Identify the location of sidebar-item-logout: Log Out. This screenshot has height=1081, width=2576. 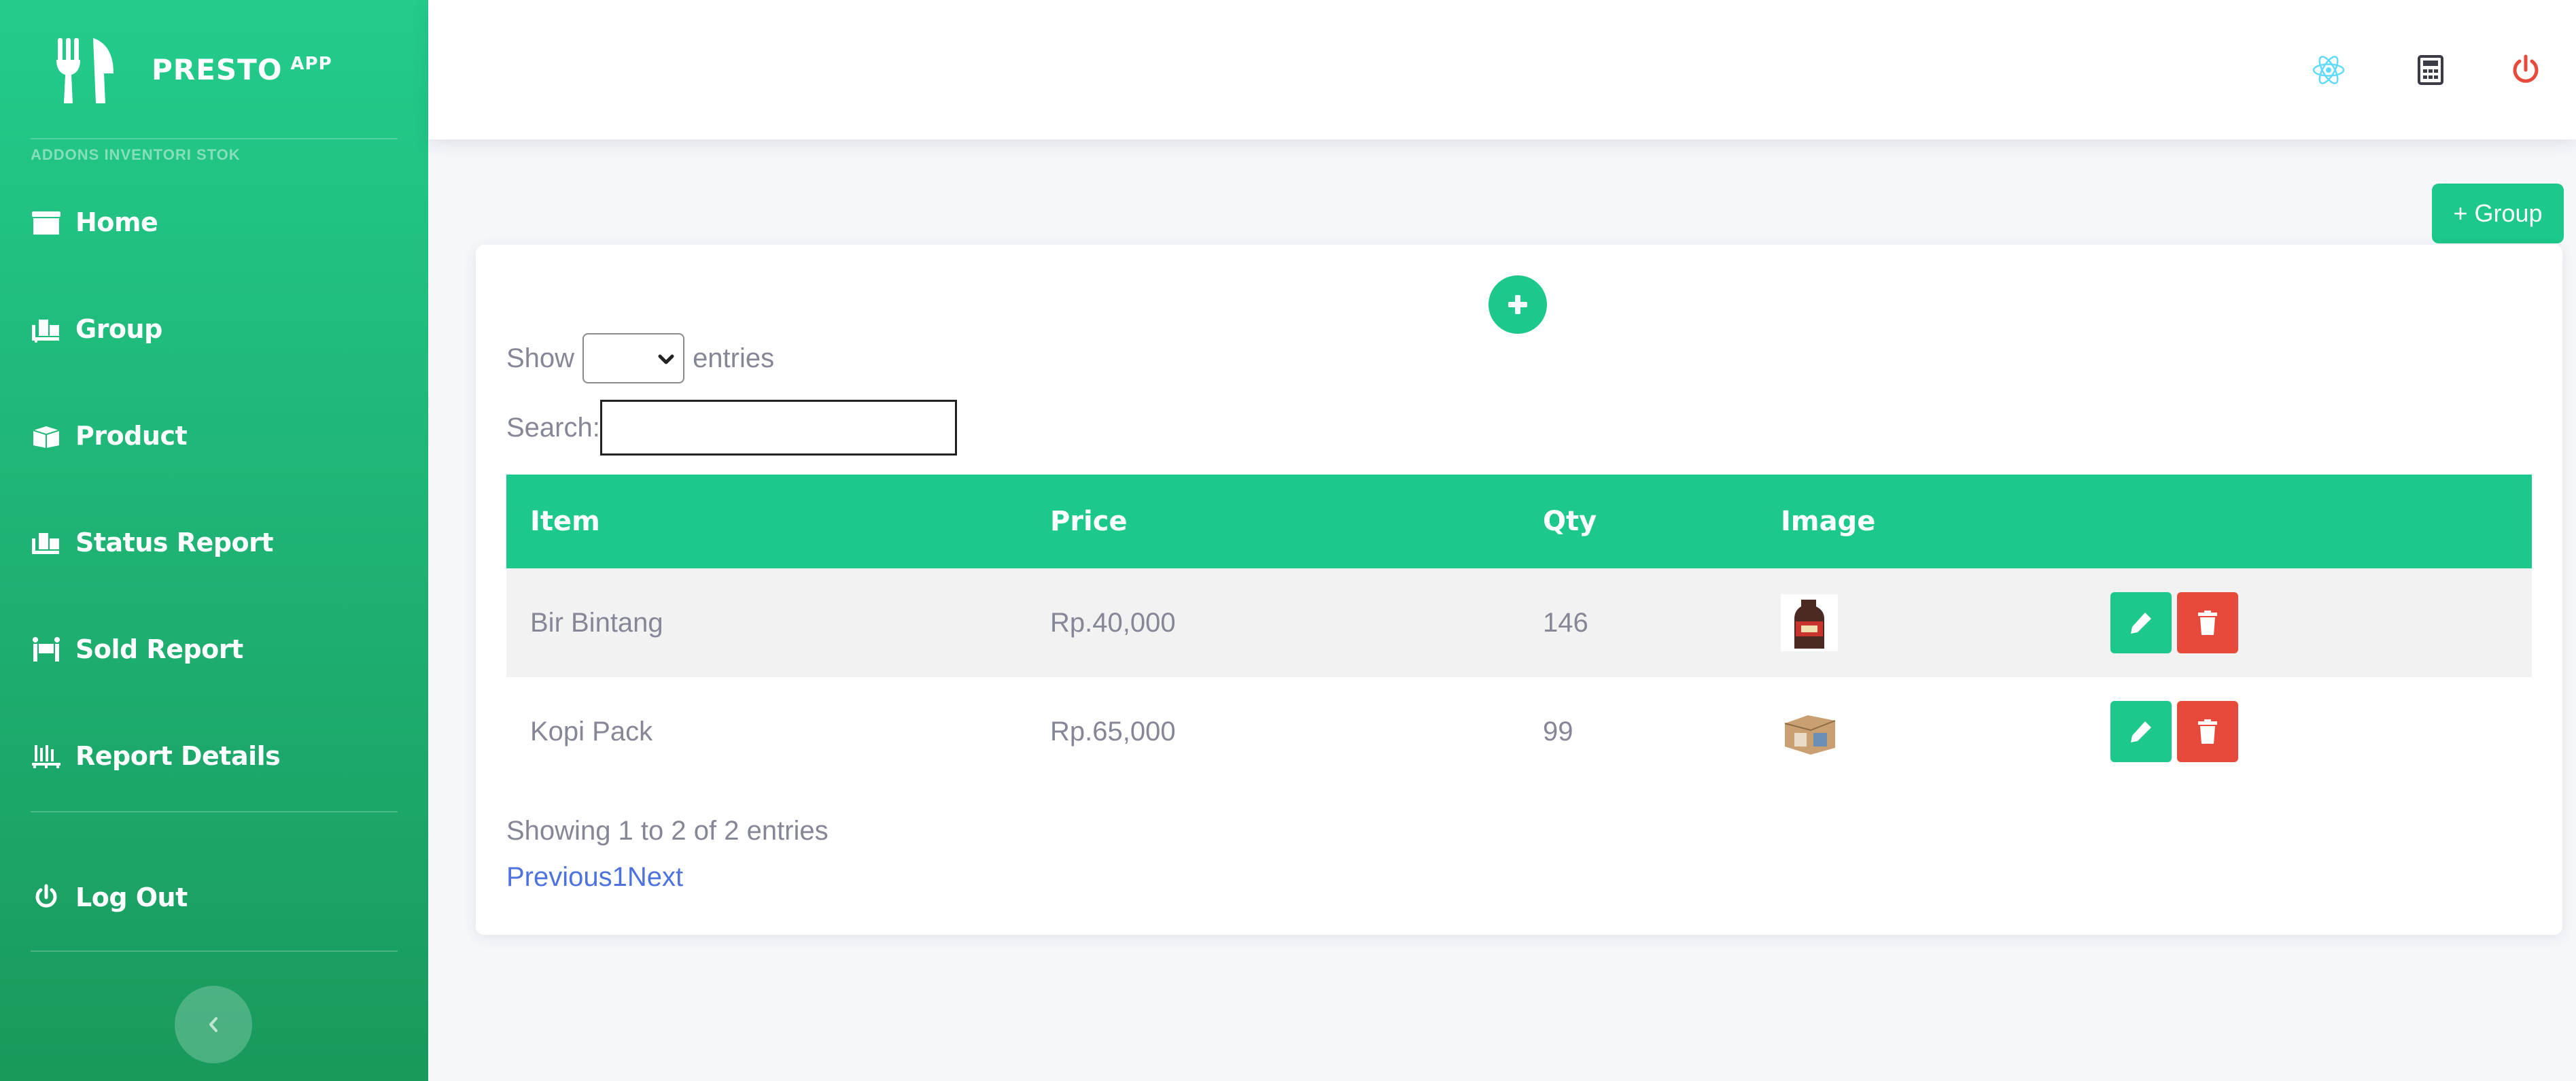
(214, 897).